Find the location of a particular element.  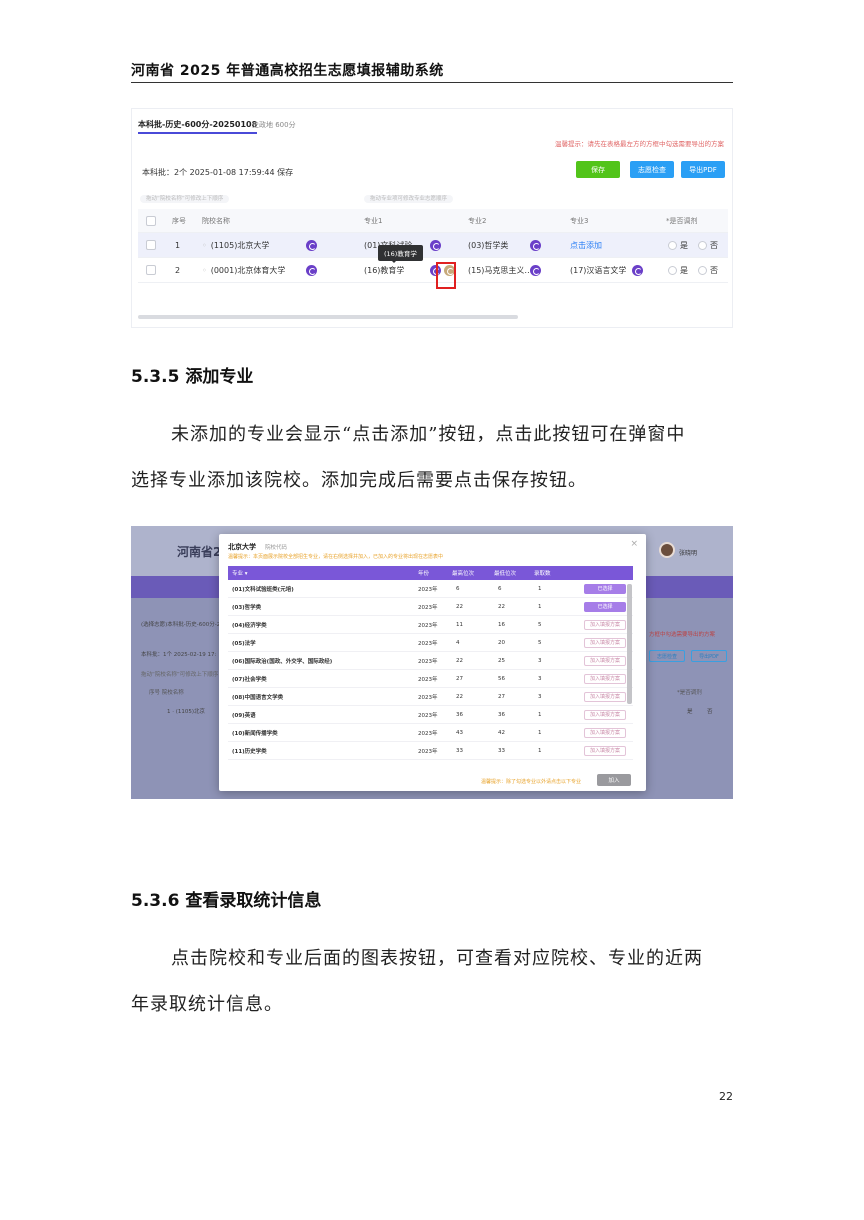

major-row: (04)经济学类 2023年 11 16 5 加入填报方案 is located at coordinates (430, 625).